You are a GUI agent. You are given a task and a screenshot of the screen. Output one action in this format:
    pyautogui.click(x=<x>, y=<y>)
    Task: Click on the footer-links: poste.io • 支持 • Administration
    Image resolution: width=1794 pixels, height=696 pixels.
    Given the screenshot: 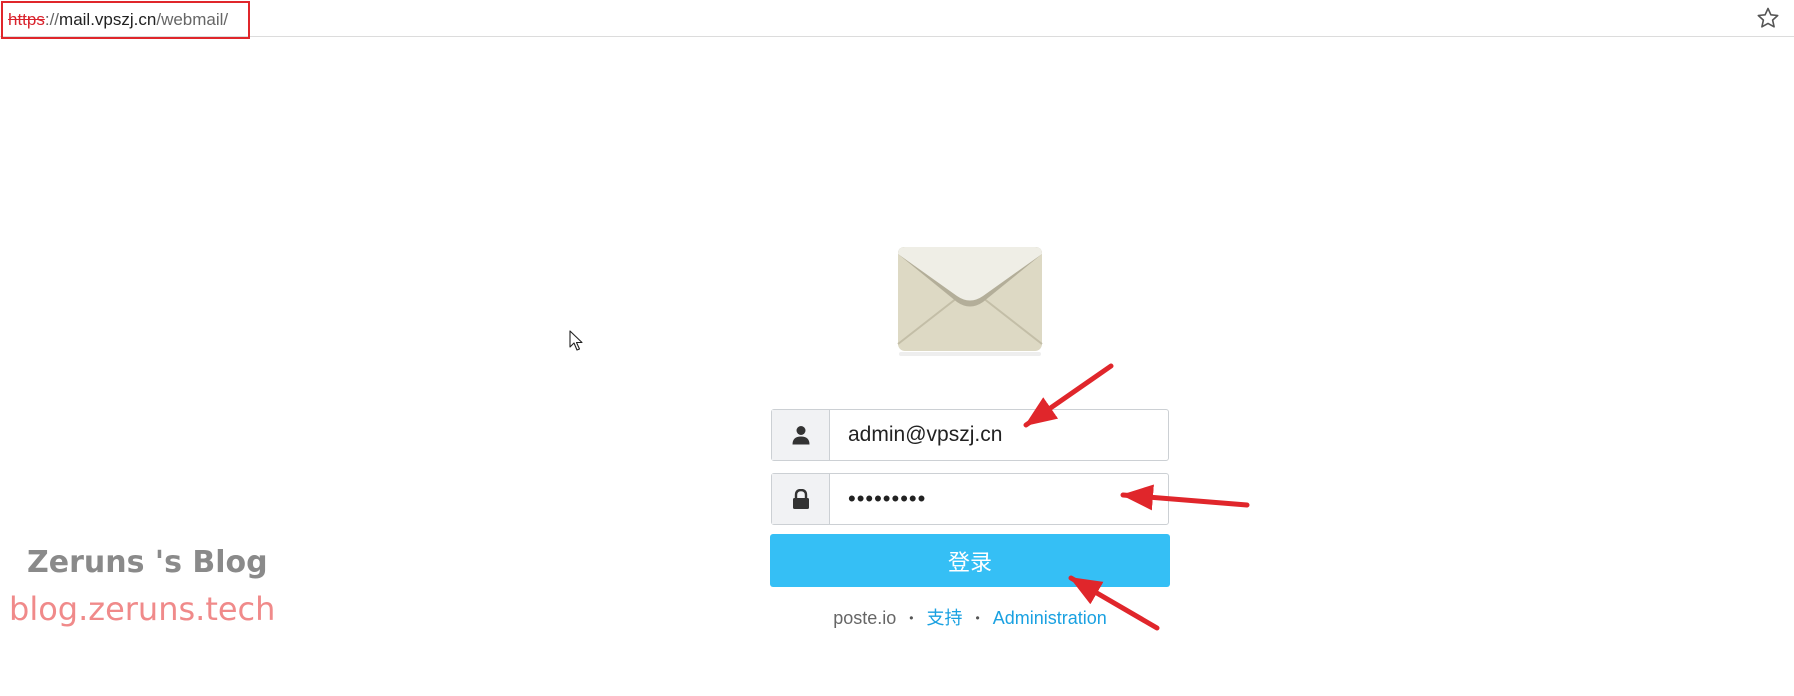 What is the action you would take?
    pyautogui.click(x=970, y=617)
    